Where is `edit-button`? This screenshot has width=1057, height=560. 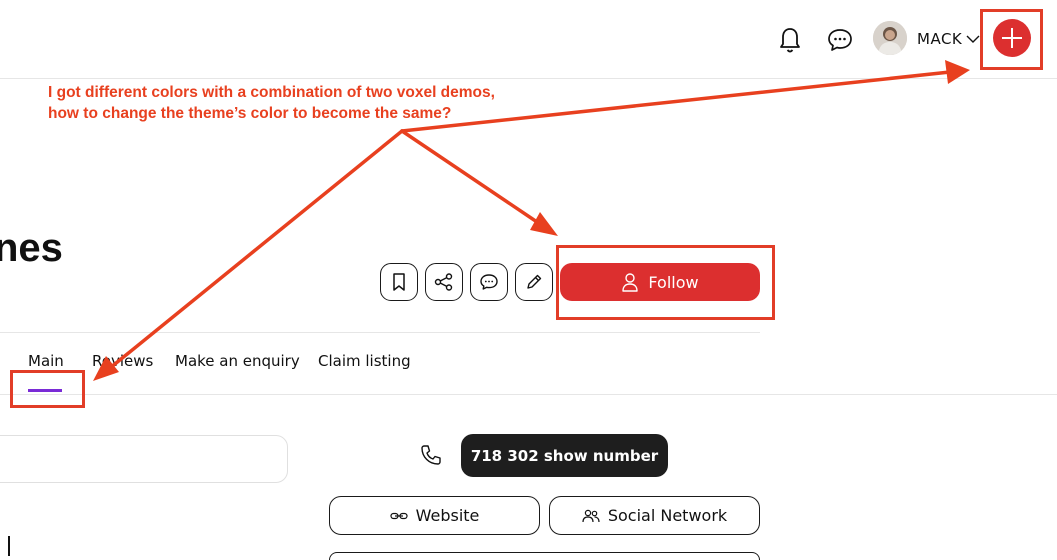
edit-button is located at coordinates (534, 282).